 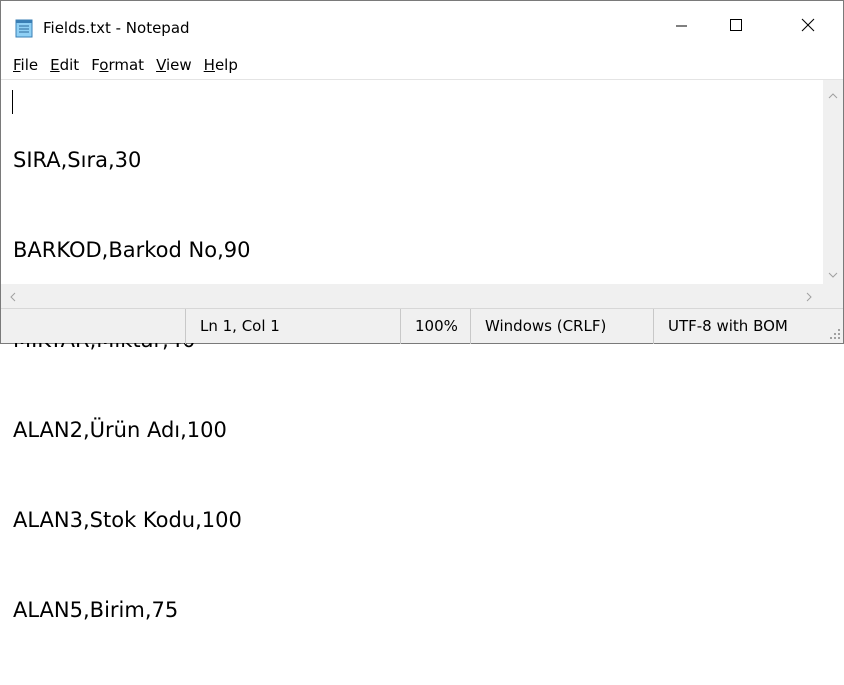 What do you see at coordinates (835, 332) in the screenshot?
I see `resize-grip-icon` at bounding box center [835, 332].